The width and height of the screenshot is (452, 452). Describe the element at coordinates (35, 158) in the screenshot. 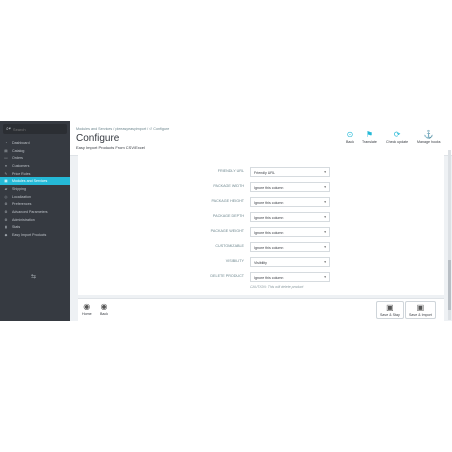

I see `sidebar-item-orders: ▭ Orders` at that location.